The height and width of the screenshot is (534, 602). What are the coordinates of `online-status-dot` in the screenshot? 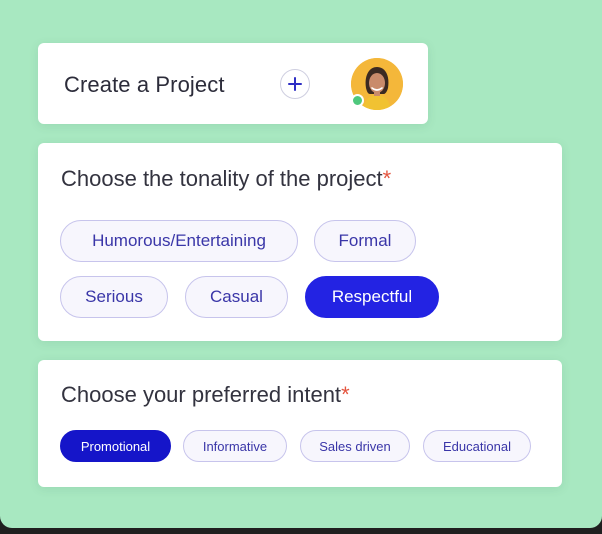 It's located at (357, 100).